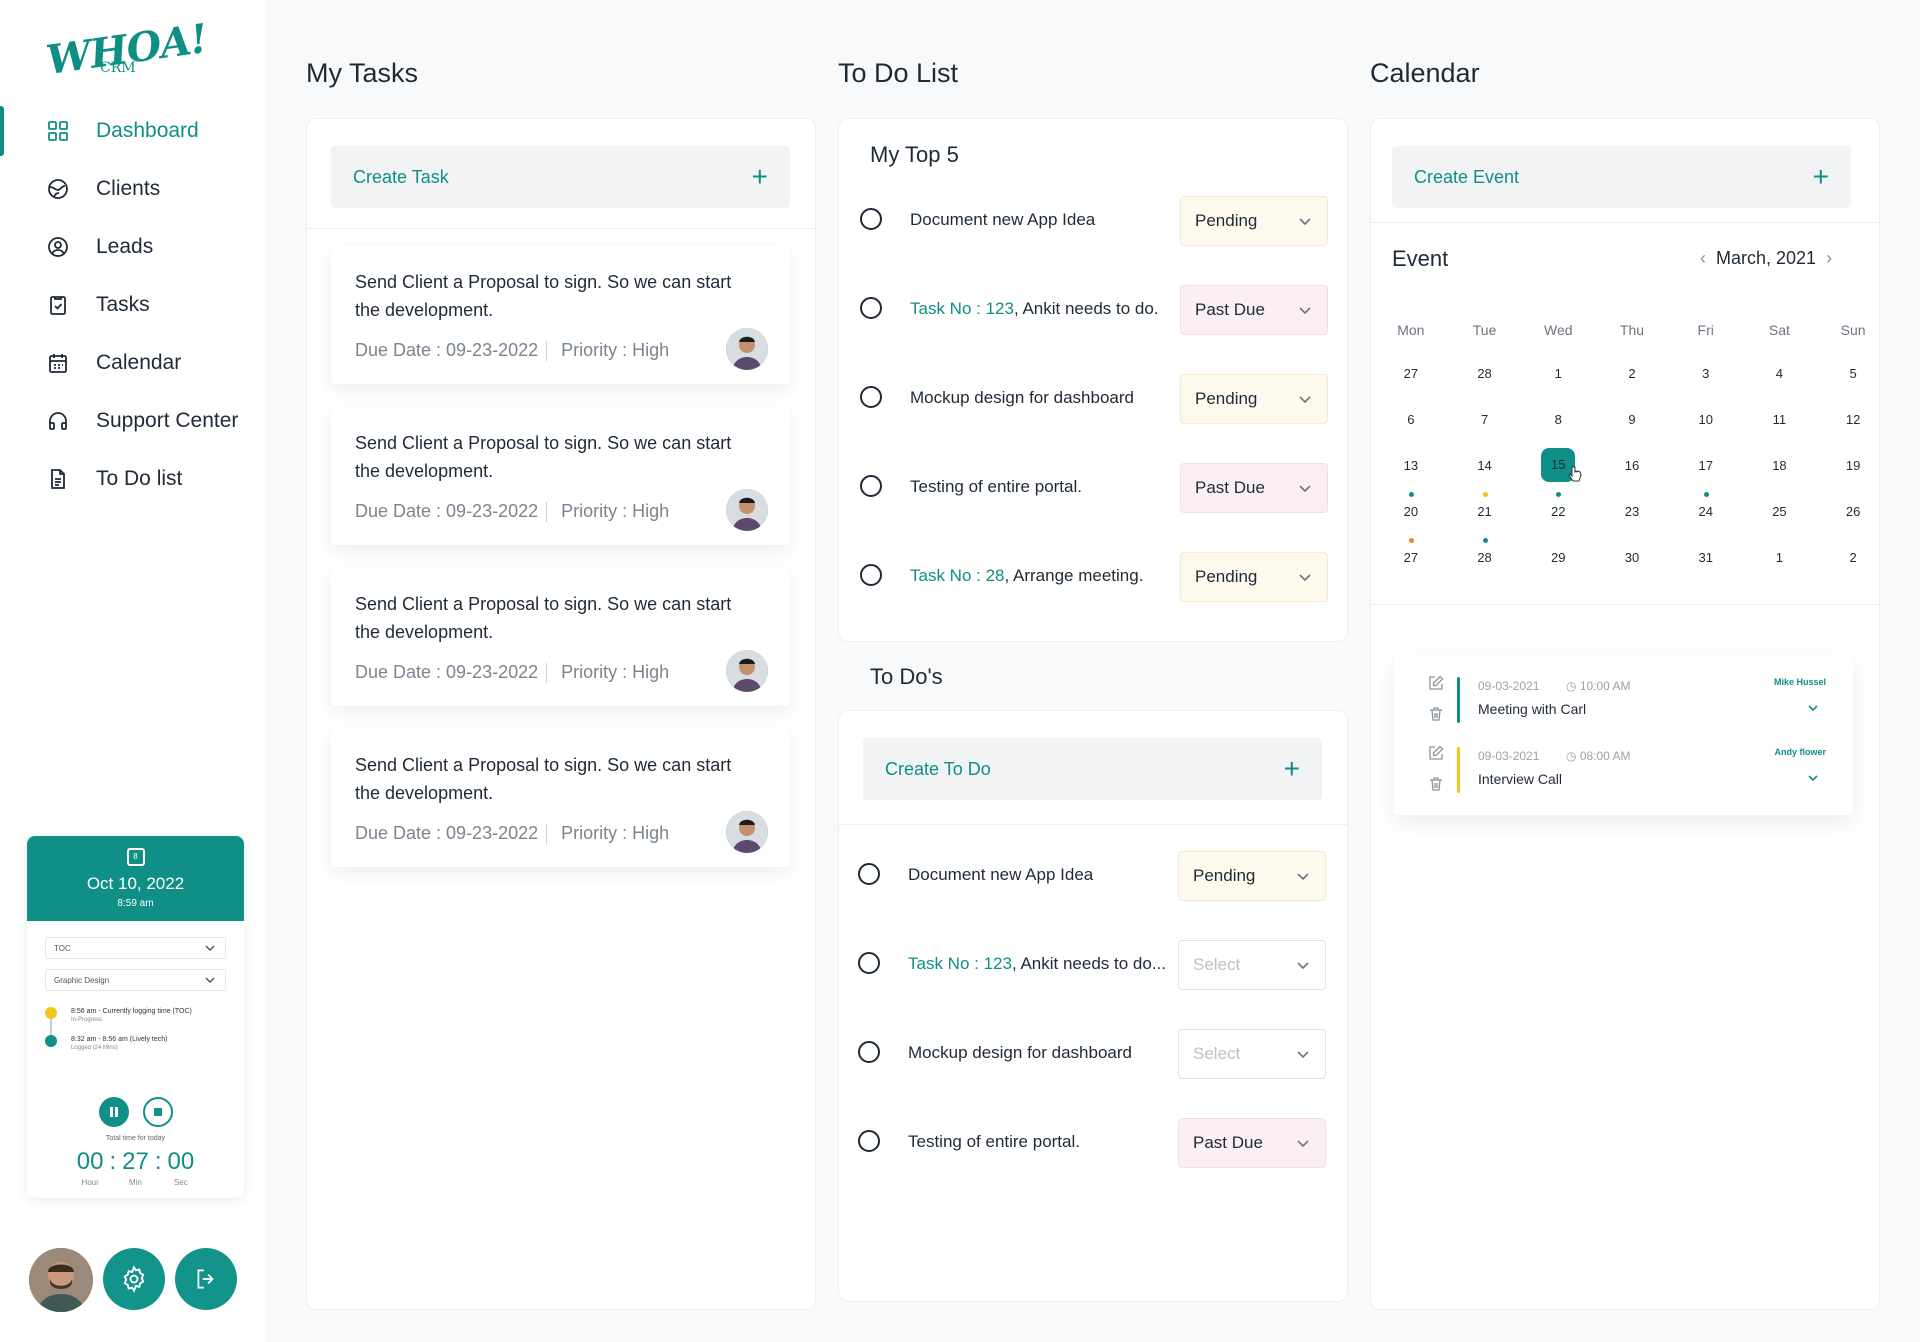 The height and width of the screenshot is (1342, 1920). I want to click on chevron-left-icon: ‹, so click(1703, 258).